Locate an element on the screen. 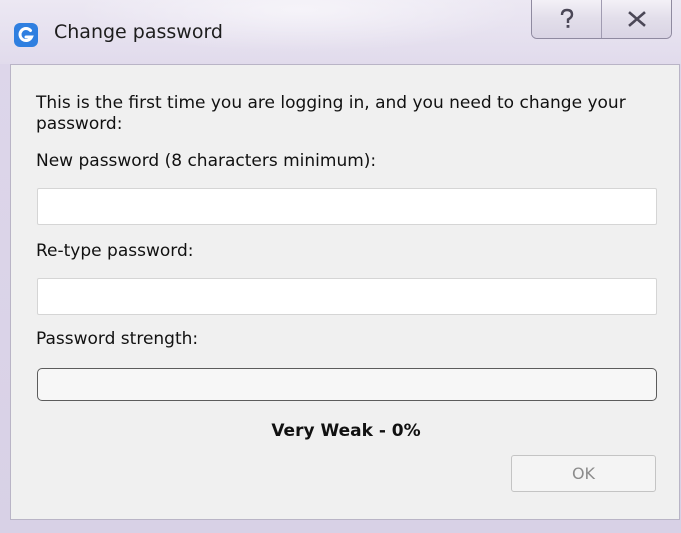 The width and height of the screenshot is (681, 533). password-strength-bar is located at coordinates (347, 384).